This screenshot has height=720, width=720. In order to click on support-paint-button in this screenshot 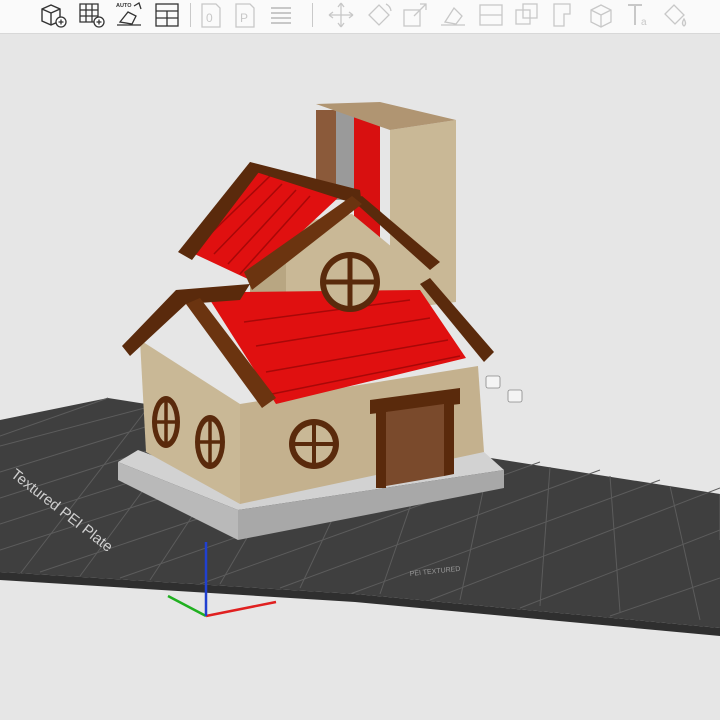, I will do `click(565, 15)`.